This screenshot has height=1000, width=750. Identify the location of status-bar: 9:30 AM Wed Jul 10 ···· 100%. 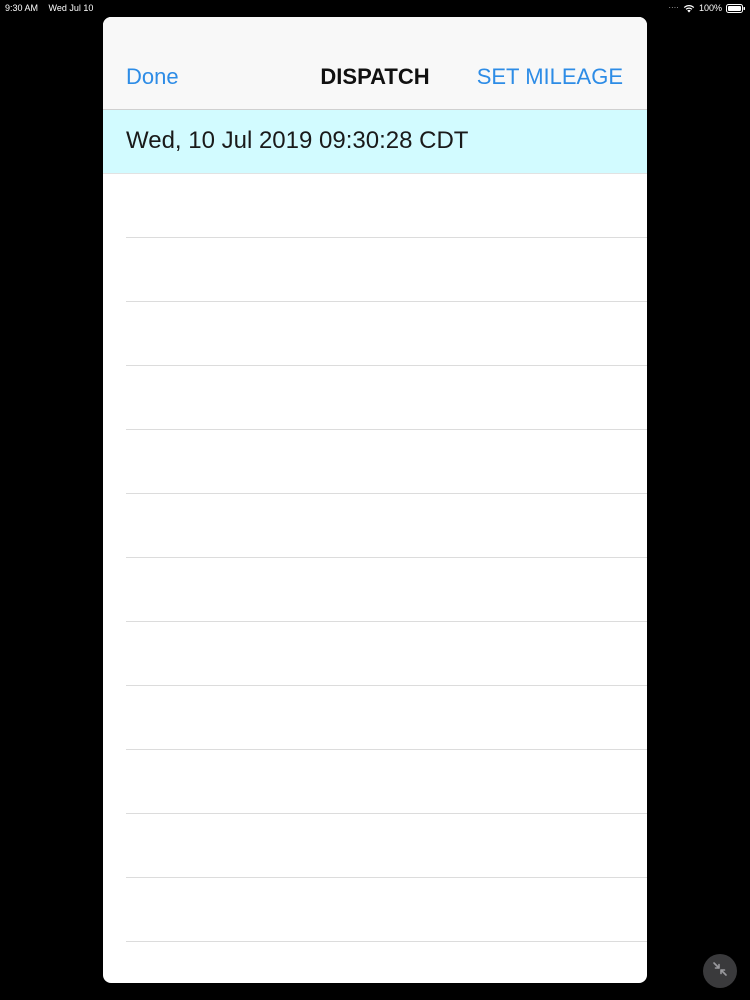
(375, 8).